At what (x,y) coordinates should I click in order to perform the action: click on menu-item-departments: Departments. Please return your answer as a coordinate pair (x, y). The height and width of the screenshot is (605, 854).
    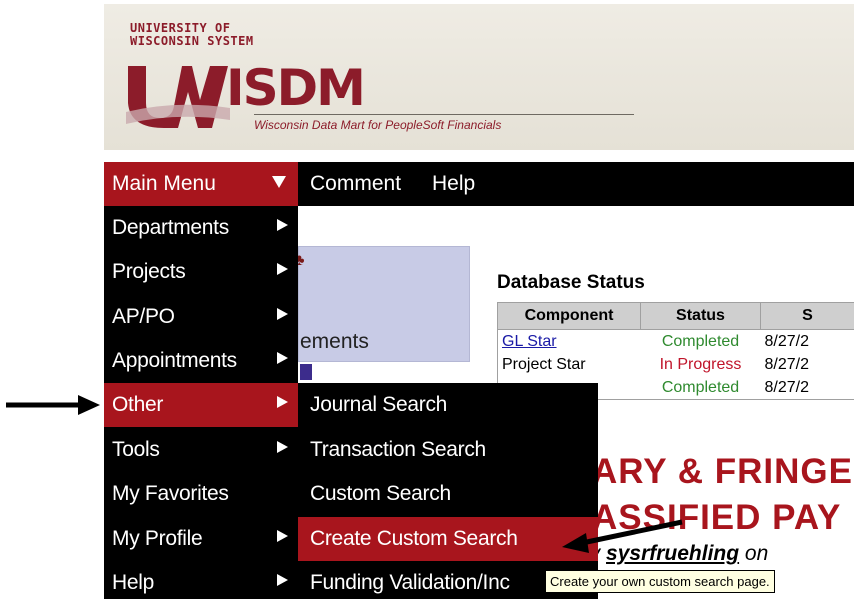
    Looking at the image, I should click on (201, 228).